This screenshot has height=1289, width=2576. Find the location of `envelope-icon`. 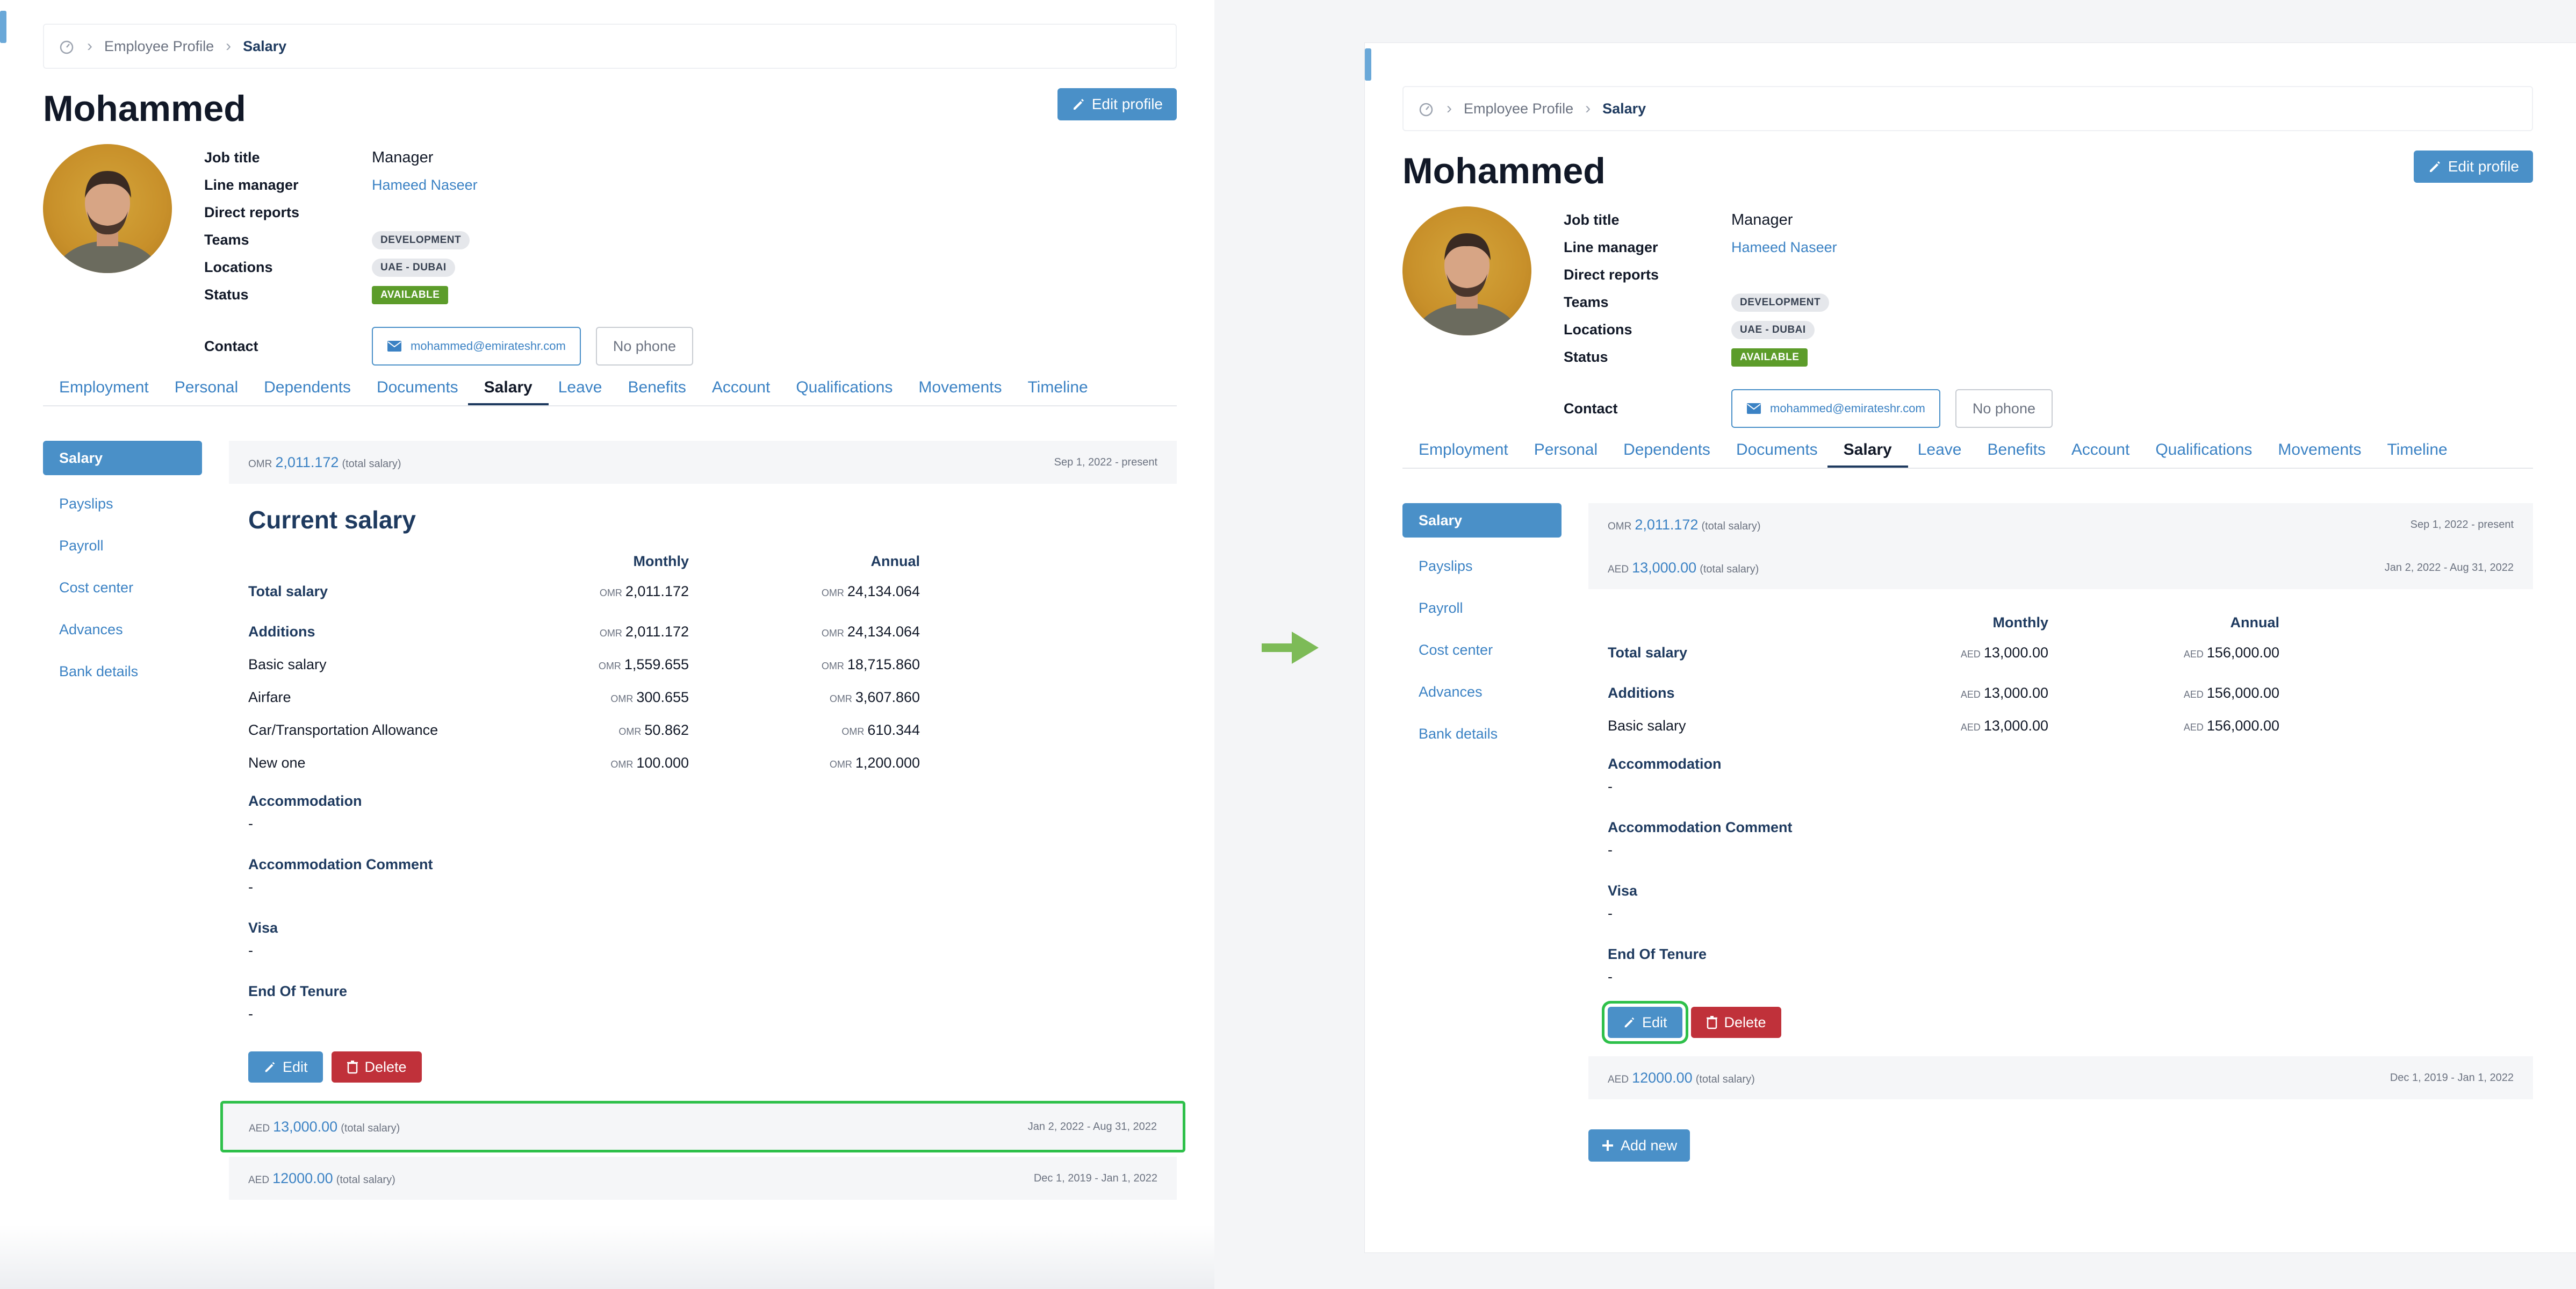

envelope-icon is located at coordinates (394, 346).